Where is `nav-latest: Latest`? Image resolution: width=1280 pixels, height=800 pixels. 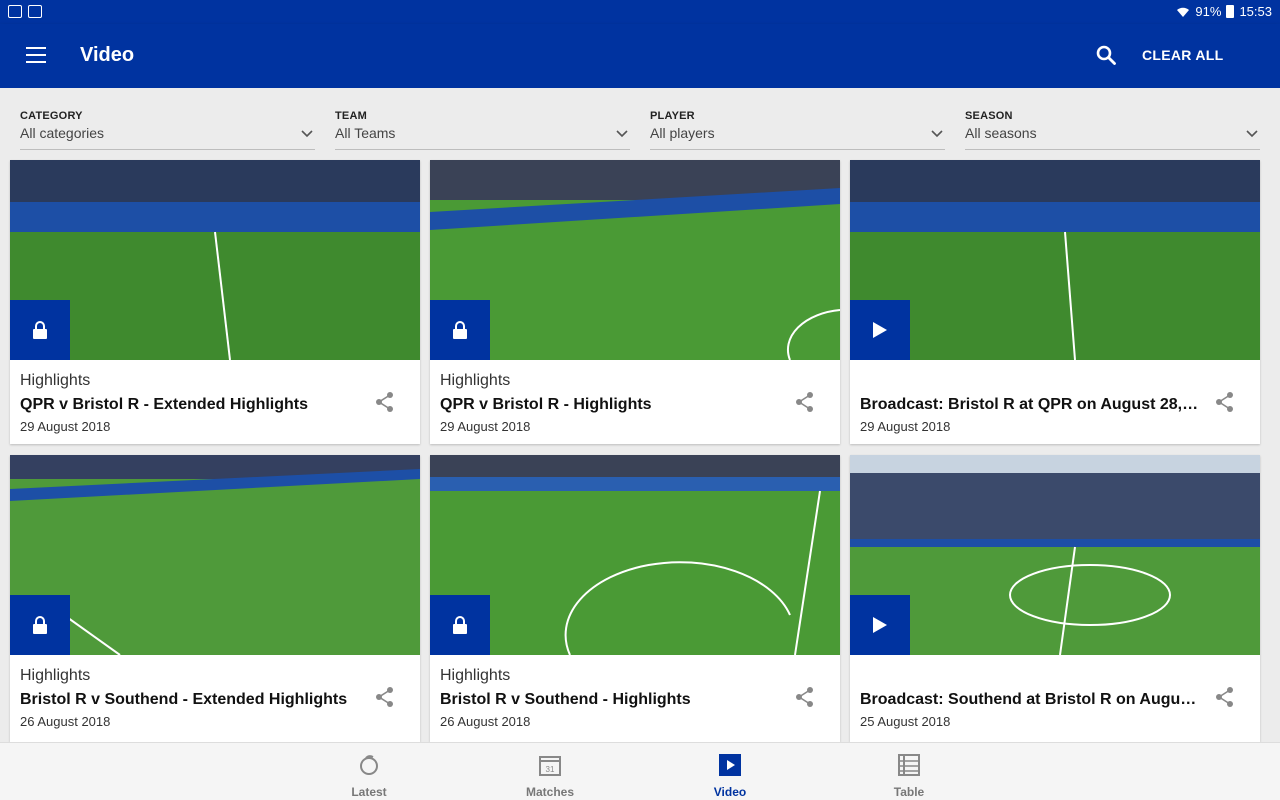 nav-latest: Latest is located at coordinates (369, 771).